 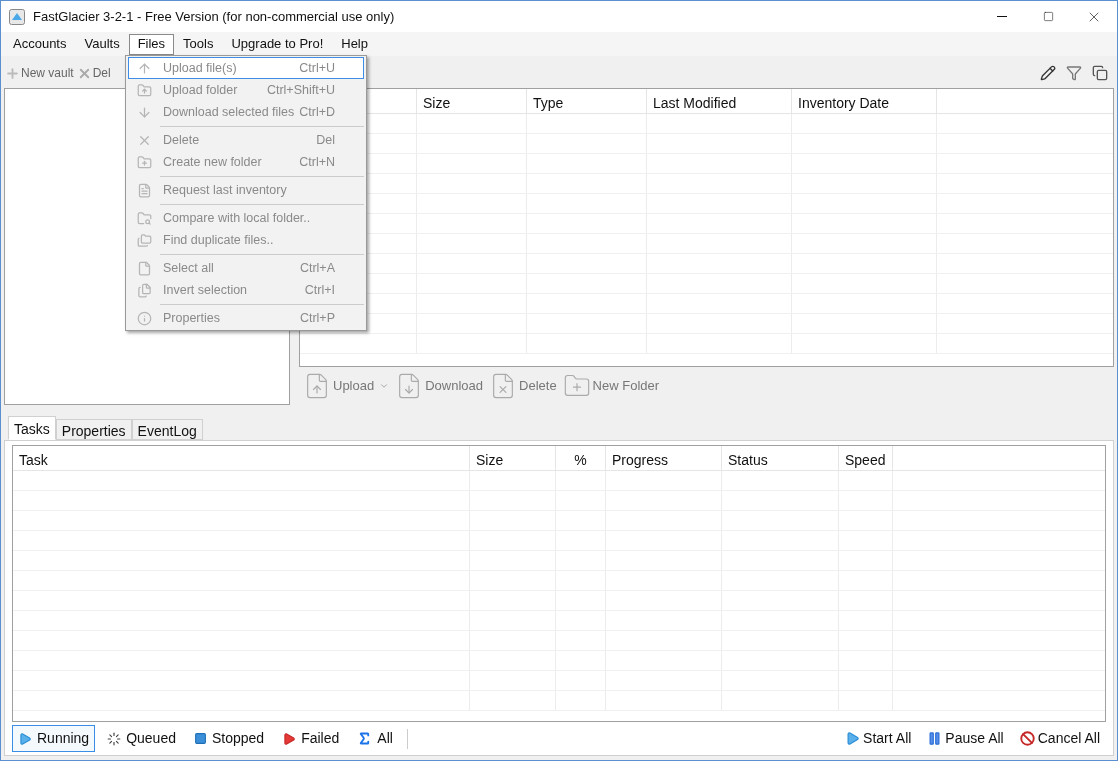 What do you see at coordinates (205, 290) in the screenshot?
I see `menu-label: Invert selection` at bounding box center [205, 290].